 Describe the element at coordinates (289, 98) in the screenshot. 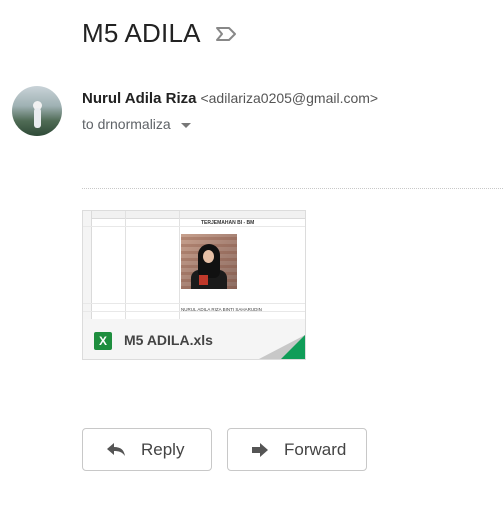

I see `sender-email: <adilariza0205@gmail.com>` at that location.